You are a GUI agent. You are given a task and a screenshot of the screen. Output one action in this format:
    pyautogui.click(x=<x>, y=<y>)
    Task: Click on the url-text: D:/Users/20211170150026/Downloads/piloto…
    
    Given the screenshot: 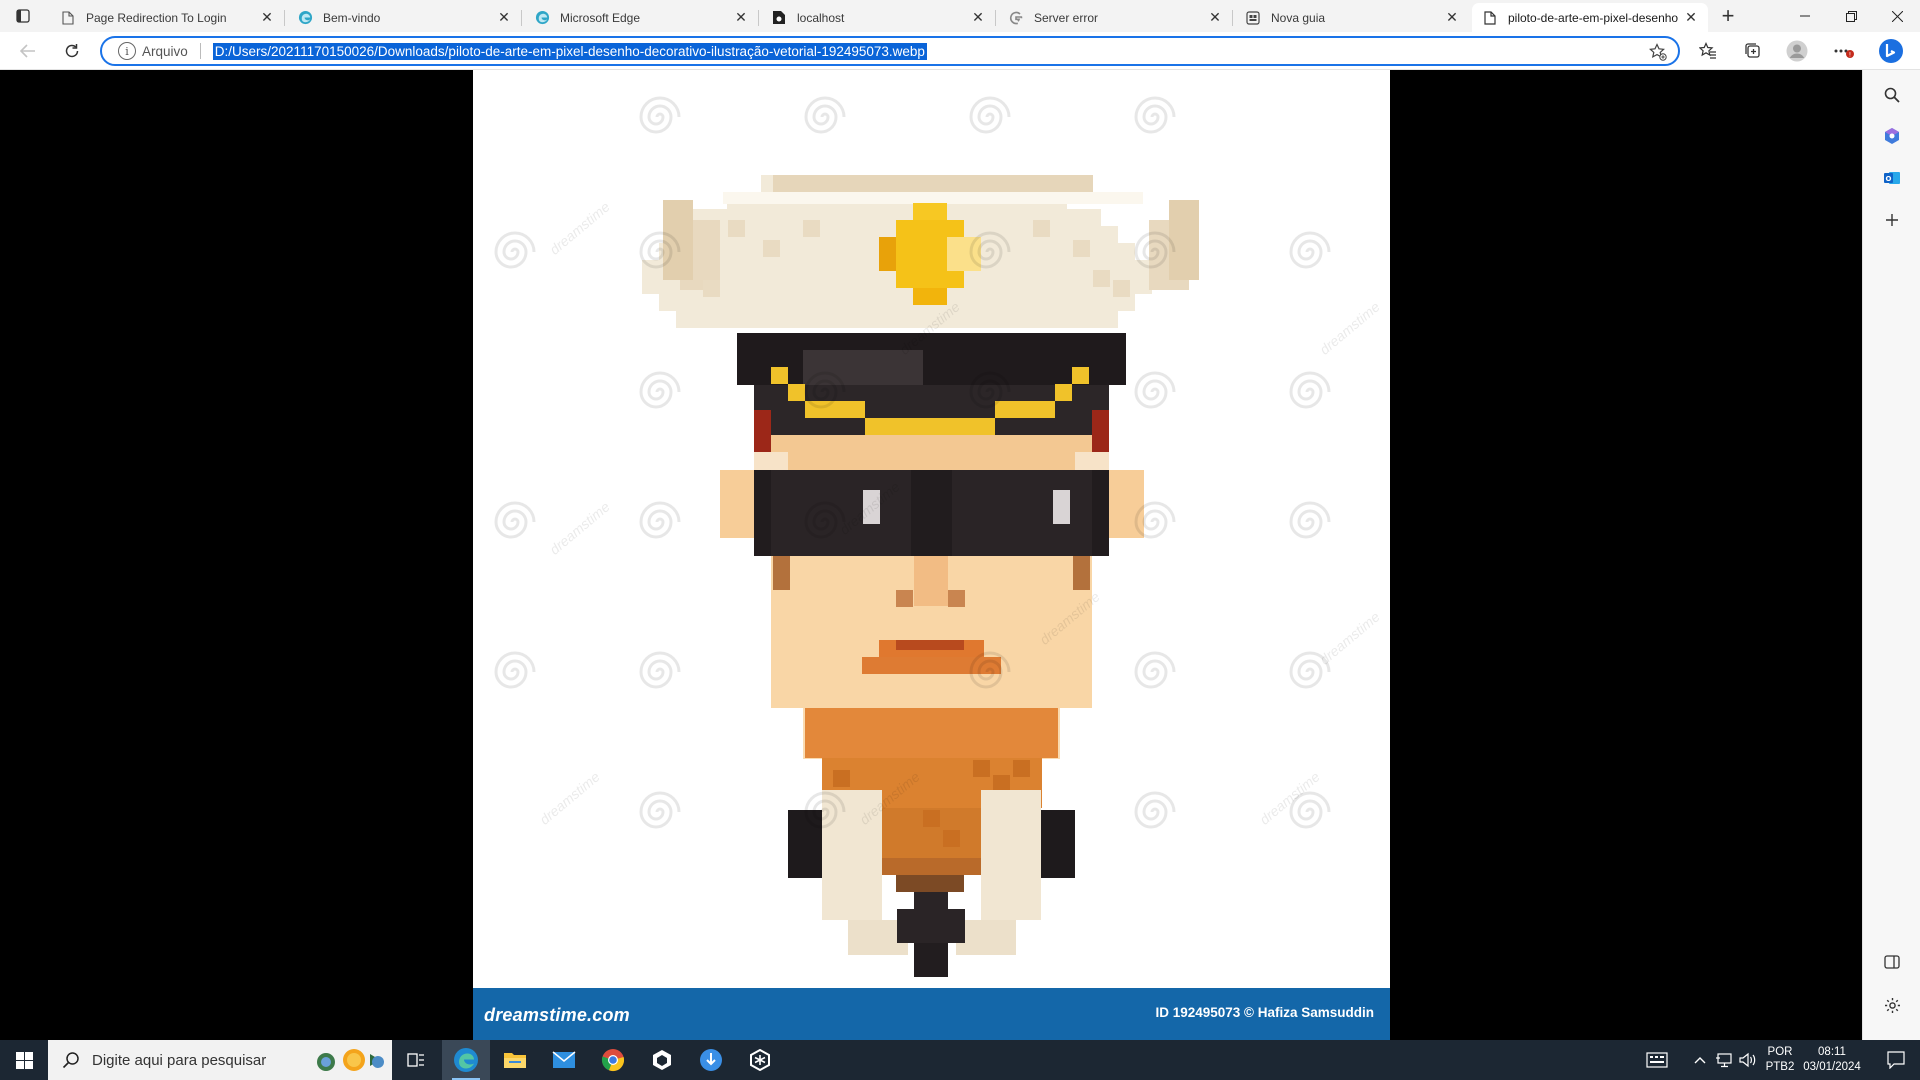 What is the action you would take?
    pyautogui.click(x=569, y=51)
    